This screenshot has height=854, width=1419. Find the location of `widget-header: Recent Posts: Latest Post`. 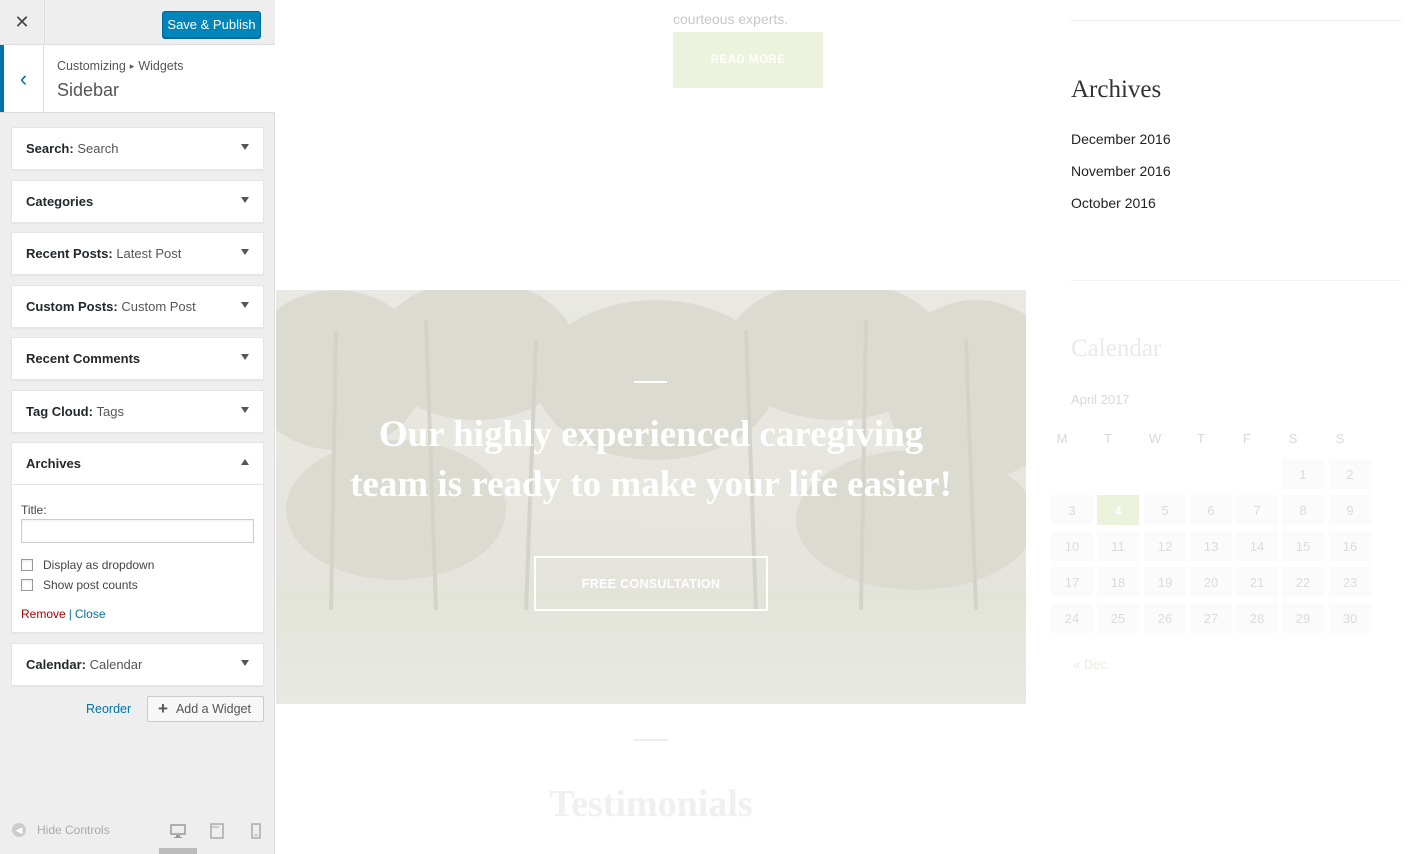

widget-header: Recent Posts: Latest Post is located at coordinates (137, 253).